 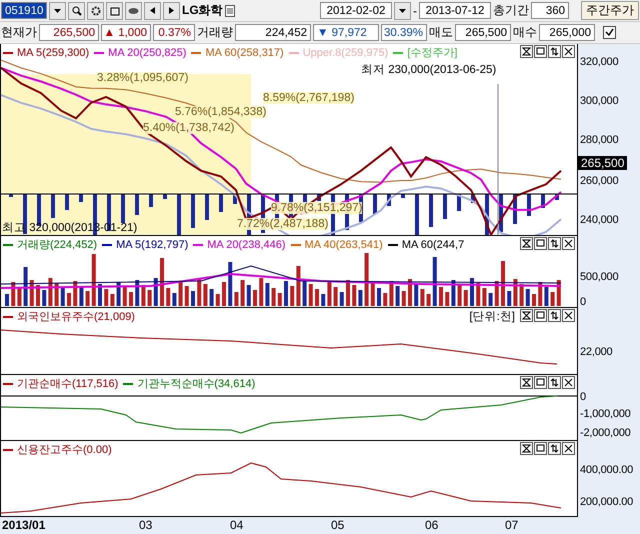 I want to click on unit-label: [단위:천], so click(x=492, y=316).